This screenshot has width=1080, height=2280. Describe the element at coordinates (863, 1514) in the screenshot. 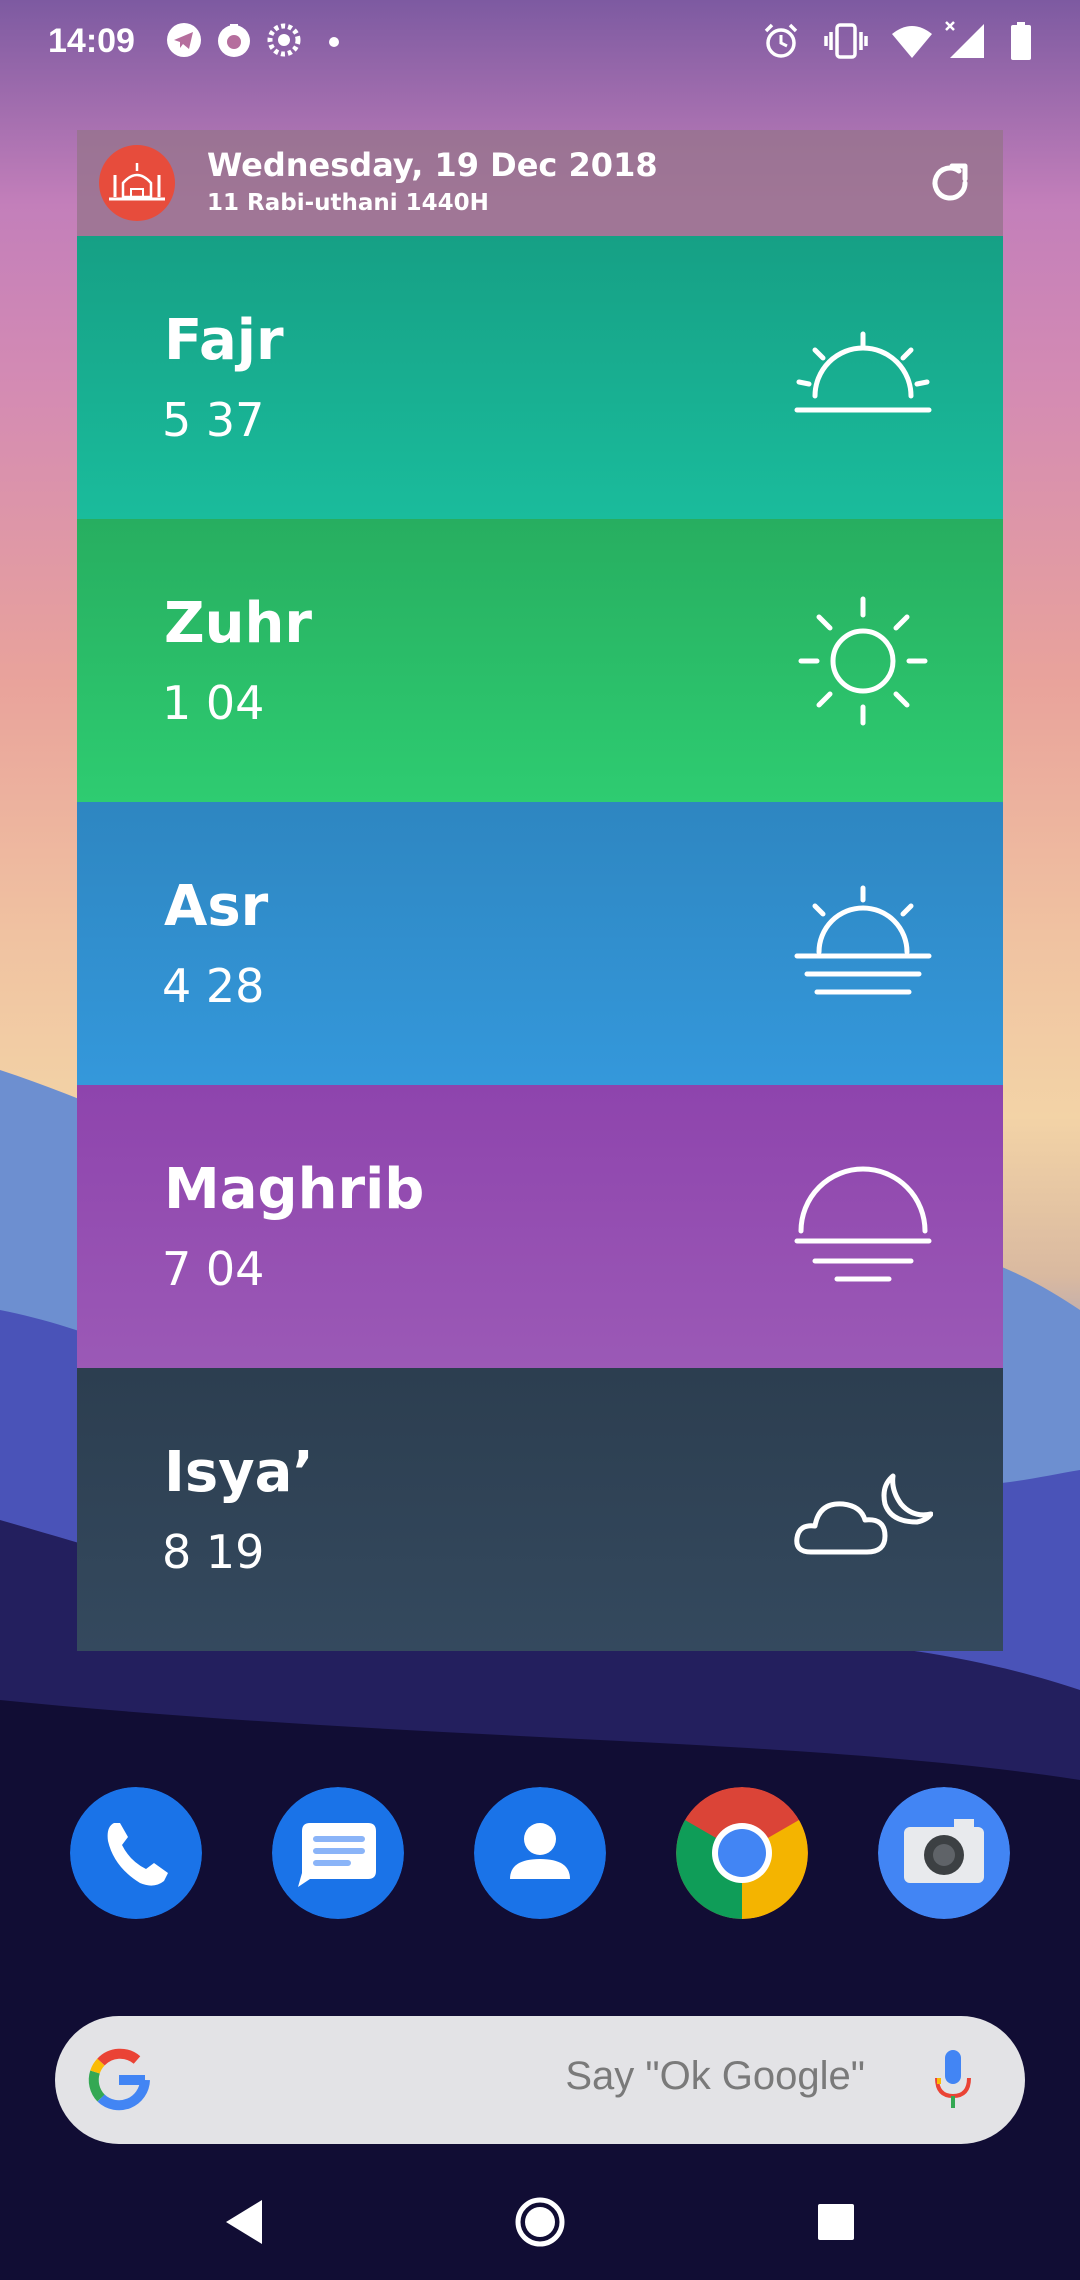

I see `cloud-moon-icon` at that location.